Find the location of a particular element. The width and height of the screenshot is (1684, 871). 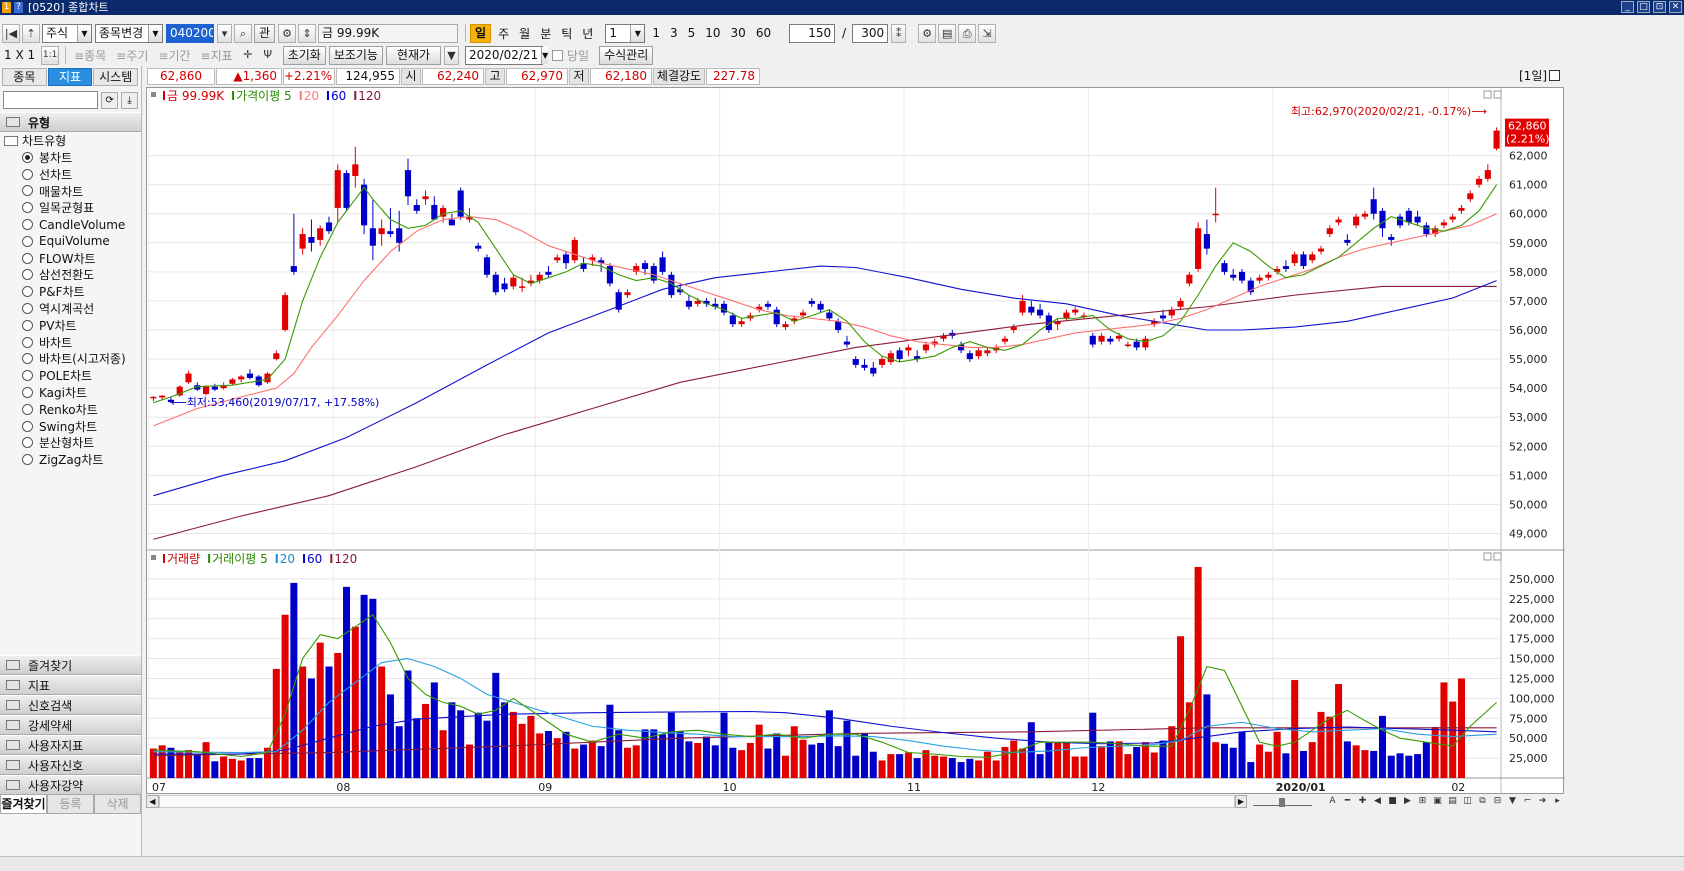

chart-type-item: Kagi차트 is located at coordinates (70, 392).